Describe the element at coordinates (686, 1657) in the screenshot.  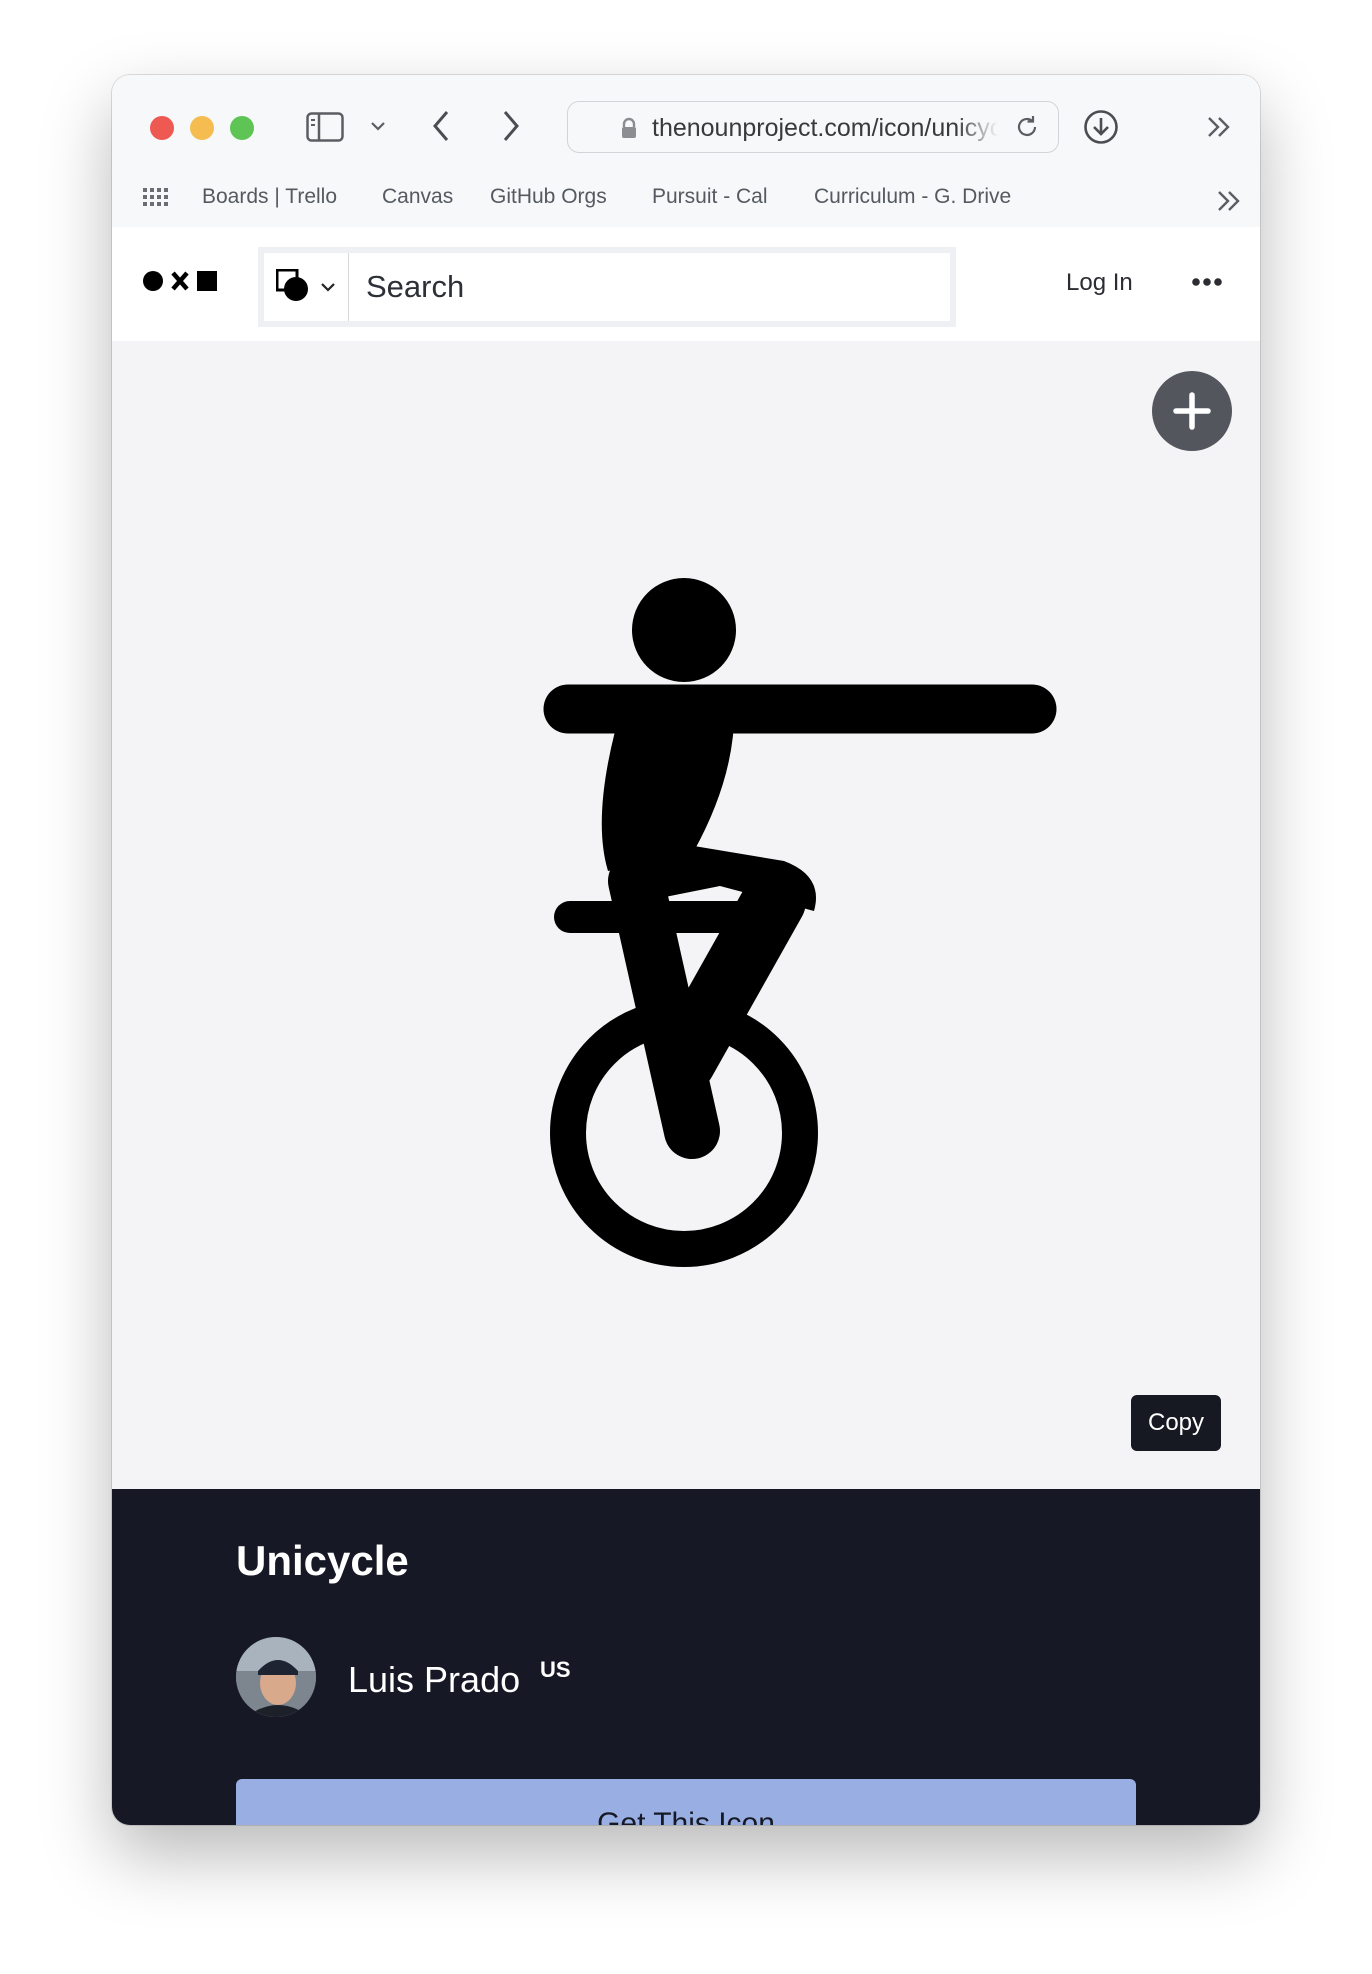
I see `icon-details-panel: Unicycle Luis Prado US Get This Icon` at that location.